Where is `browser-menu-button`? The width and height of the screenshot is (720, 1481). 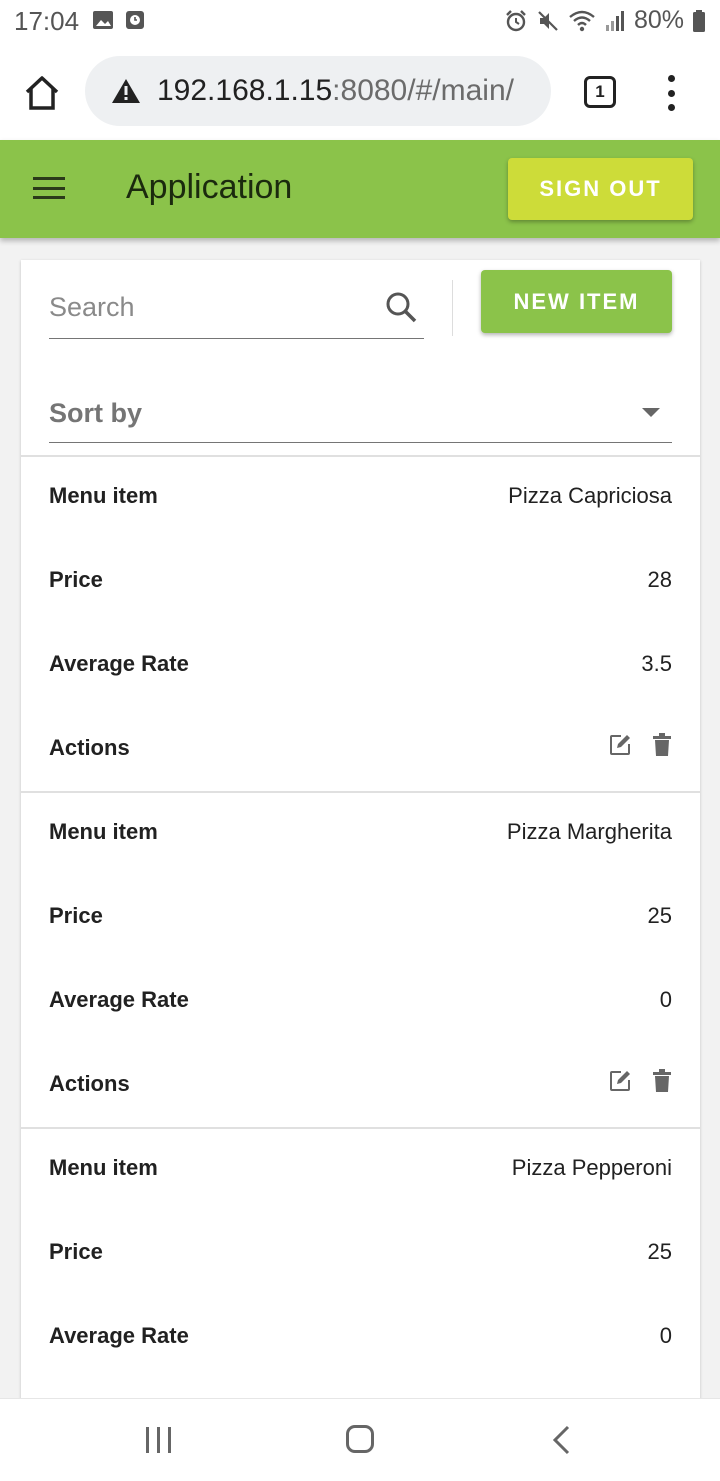
browser-menu-button is located at coordinates (671, 93).